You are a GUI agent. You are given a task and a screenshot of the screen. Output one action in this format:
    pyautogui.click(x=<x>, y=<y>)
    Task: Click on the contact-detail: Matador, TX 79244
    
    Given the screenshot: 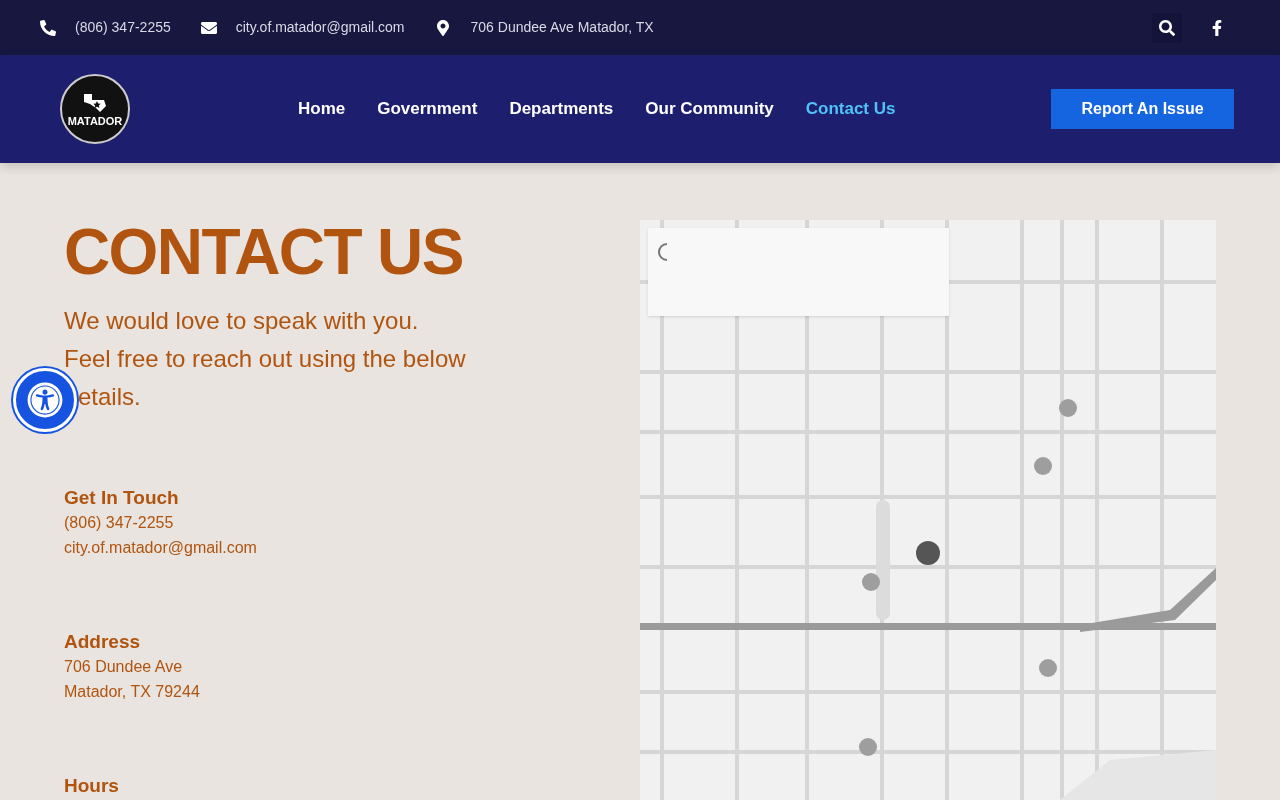 What is the action you would take?
    pyautogui.click(x=132, y=691)
    